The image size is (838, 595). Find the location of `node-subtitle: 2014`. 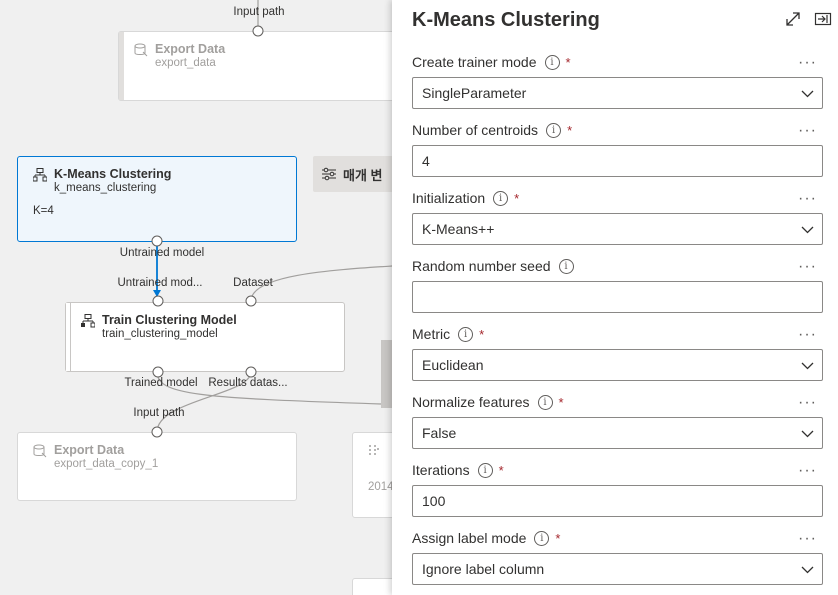

node-subtitle: 2014 is located at coordinates (380, 487).